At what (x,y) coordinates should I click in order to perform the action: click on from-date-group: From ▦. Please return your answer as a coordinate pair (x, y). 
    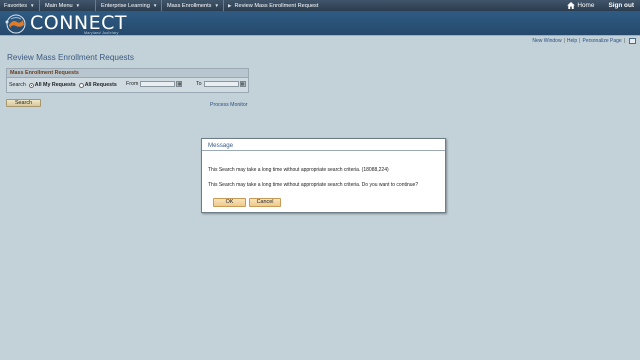
    Looking at the image, I should click on (154, 84).